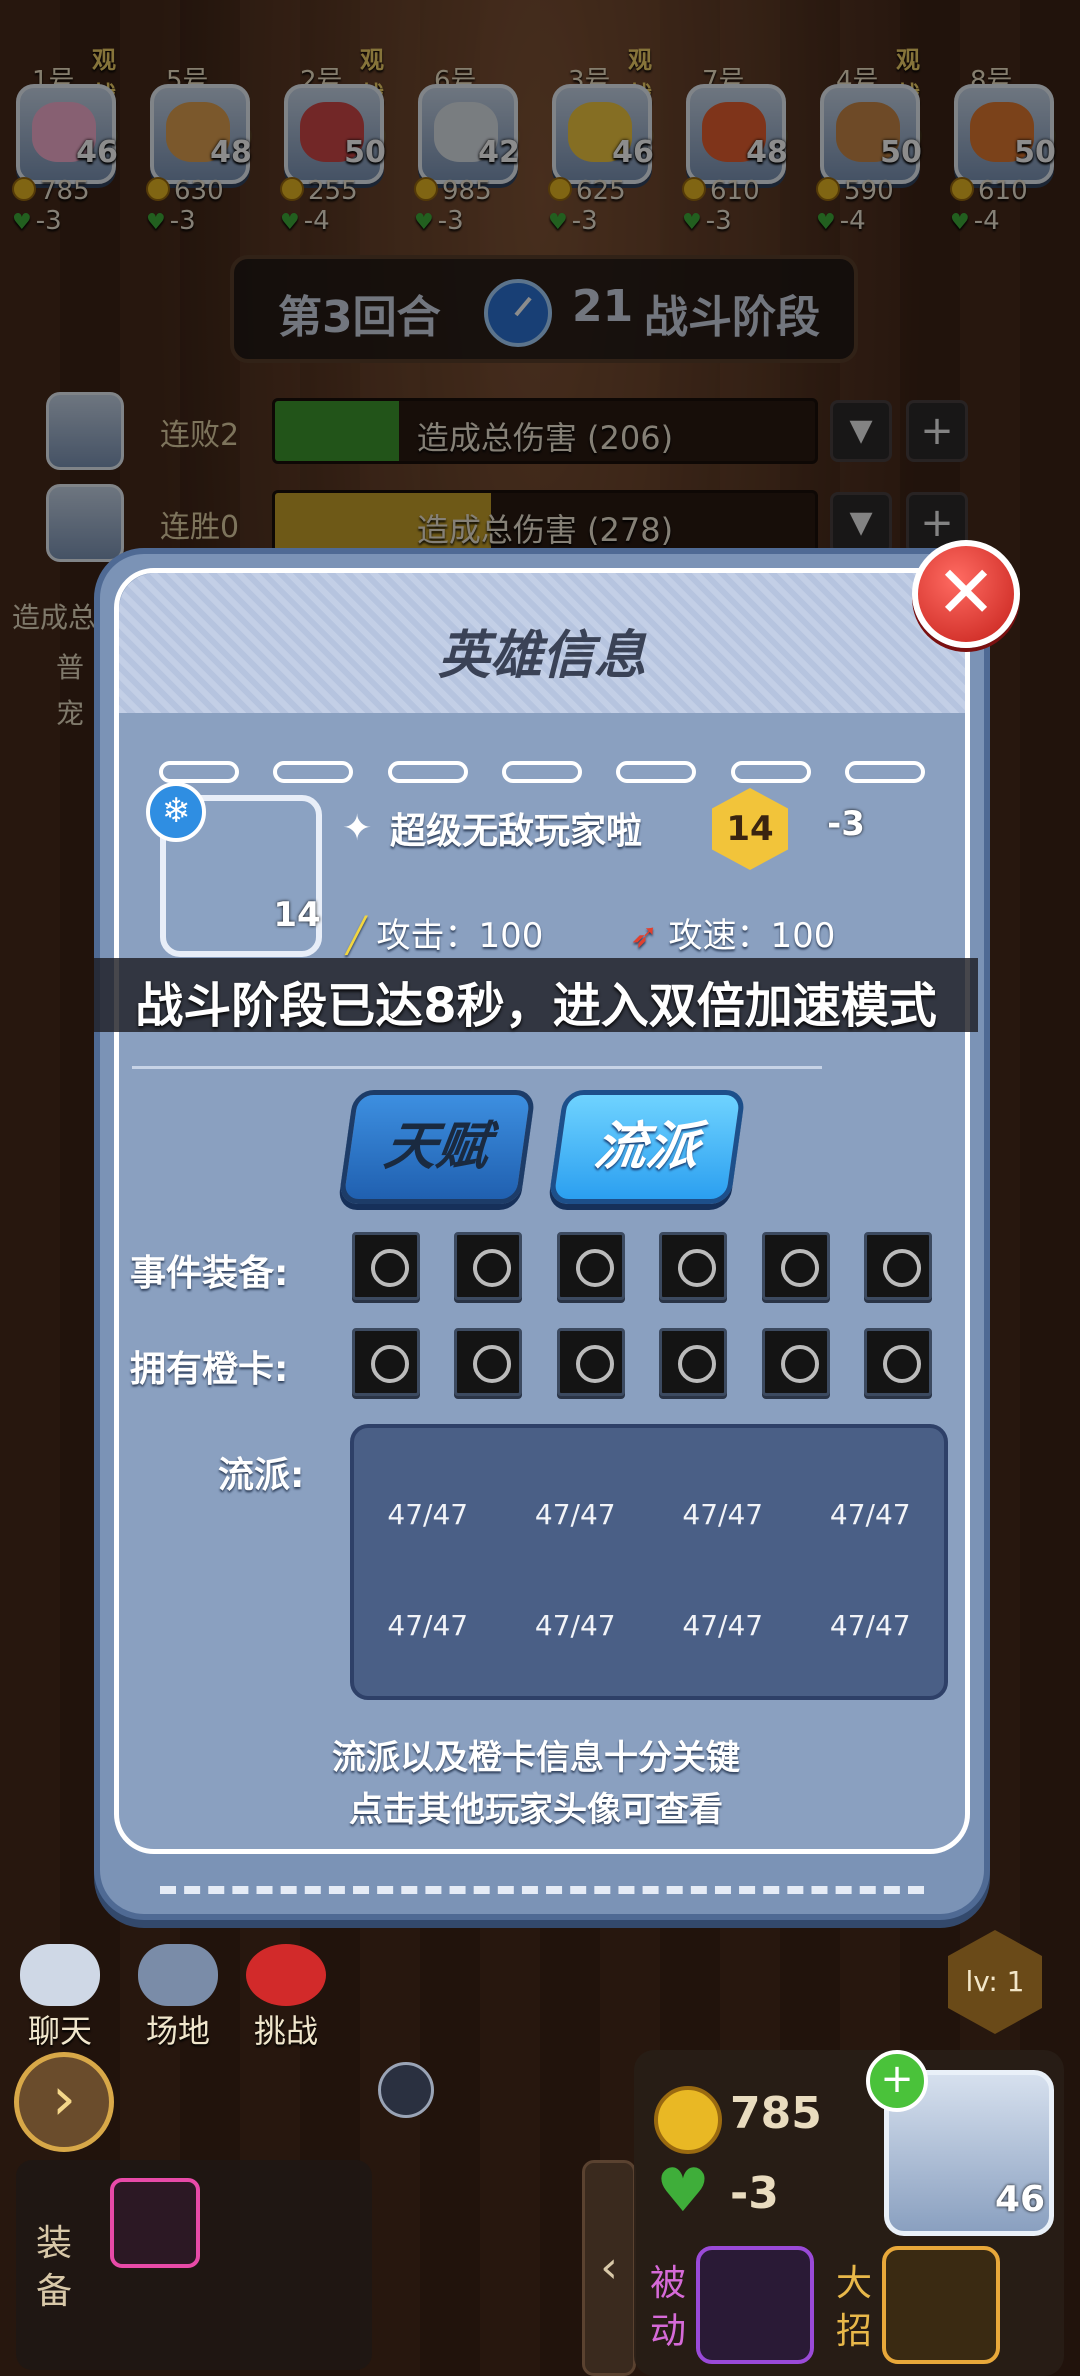  Describe the element at coordinates (853, 2307) in the screenshot. I see `ultimate-label: 大招` at that location.